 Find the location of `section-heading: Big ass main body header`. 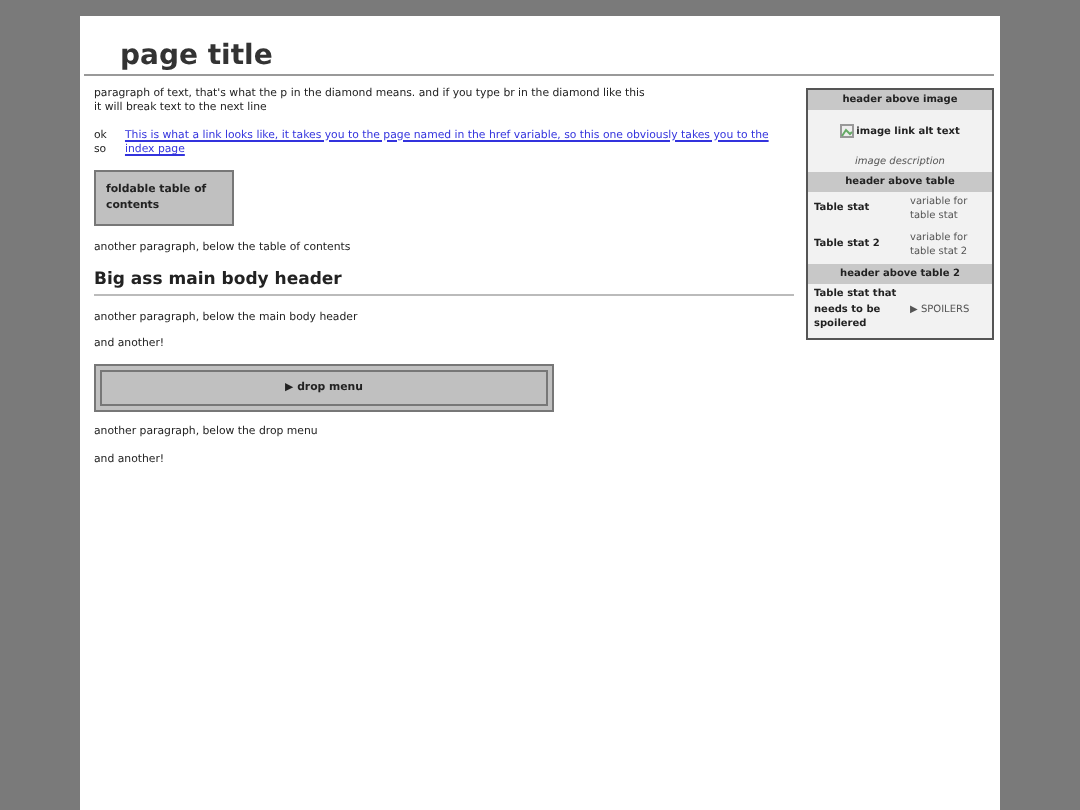

section-heading: Big ass main body header is located at coordinates (444, 282).